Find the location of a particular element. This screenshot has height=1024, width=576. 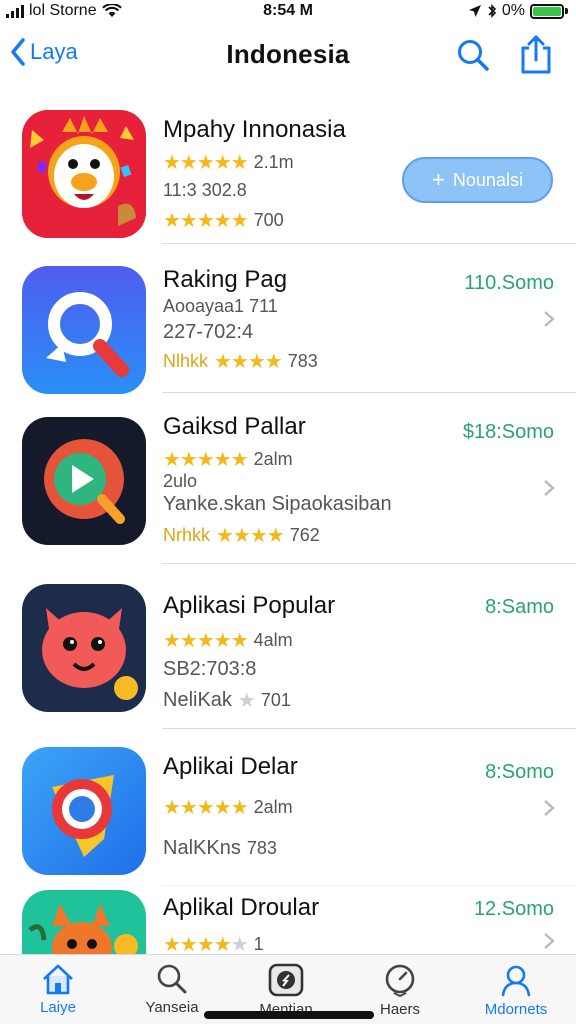

share-icon is located at coordinates (536, 54).